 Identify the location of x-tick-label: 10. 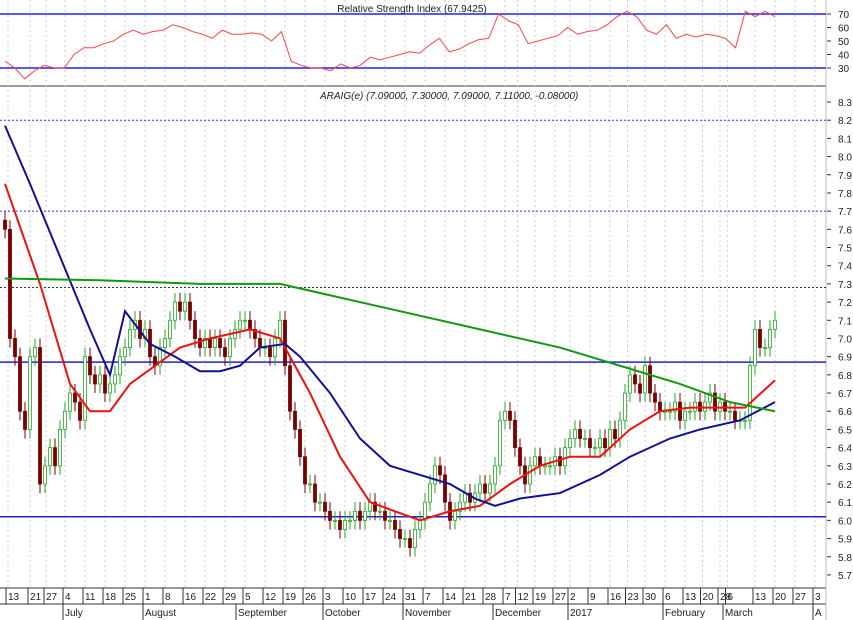
(351, 597).